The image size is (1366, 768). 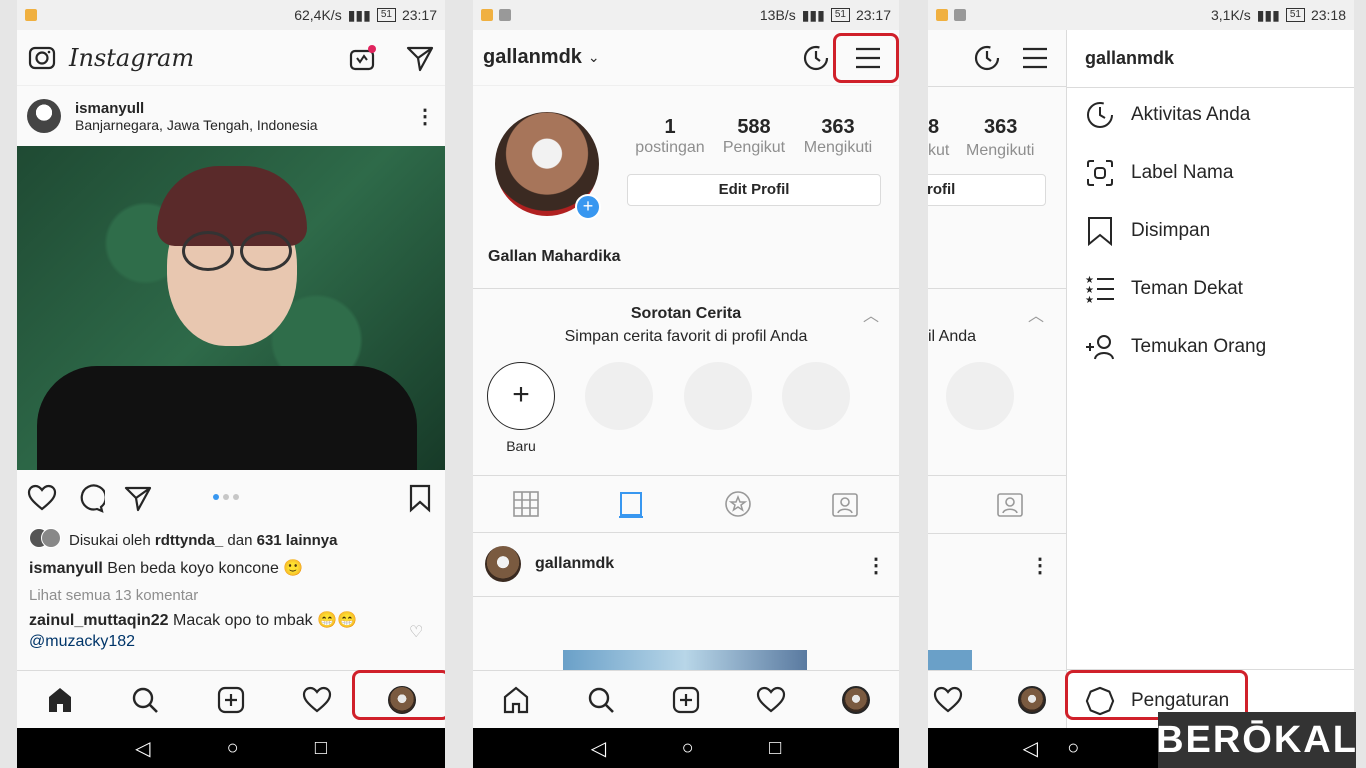 I want to click on comment-mention: @muzacky182, so click(x=82, y=642).